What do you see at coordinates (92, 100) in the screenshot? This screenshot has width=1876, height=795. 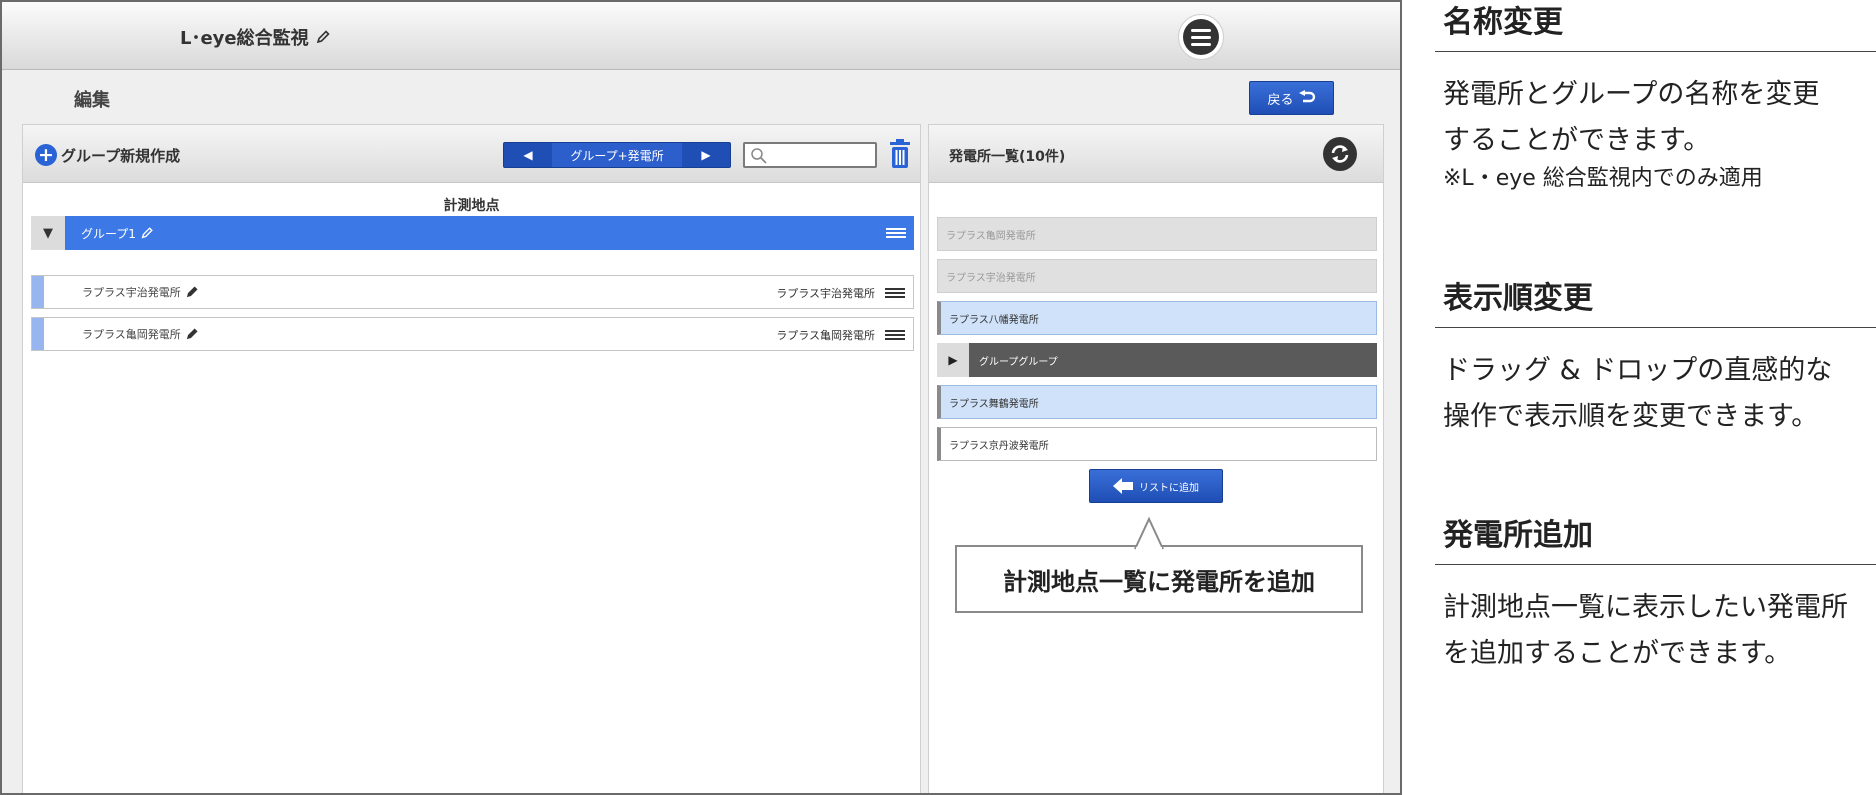 I see `page-title: 編集` at bounding box center [92, 100].